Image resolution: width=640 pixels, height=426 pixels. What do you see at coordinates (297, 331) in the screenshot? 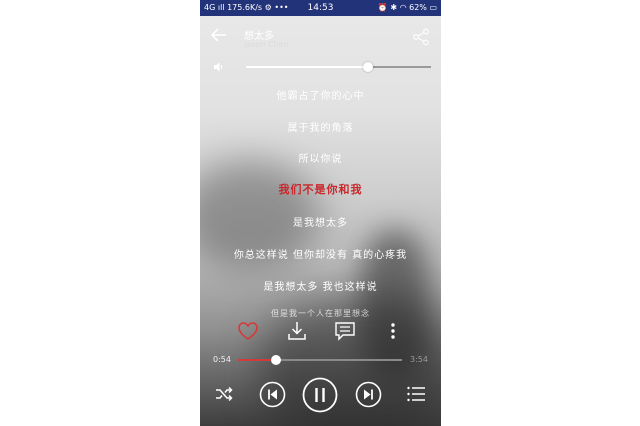
I see `download-icon` at bounding box center [297, 331].